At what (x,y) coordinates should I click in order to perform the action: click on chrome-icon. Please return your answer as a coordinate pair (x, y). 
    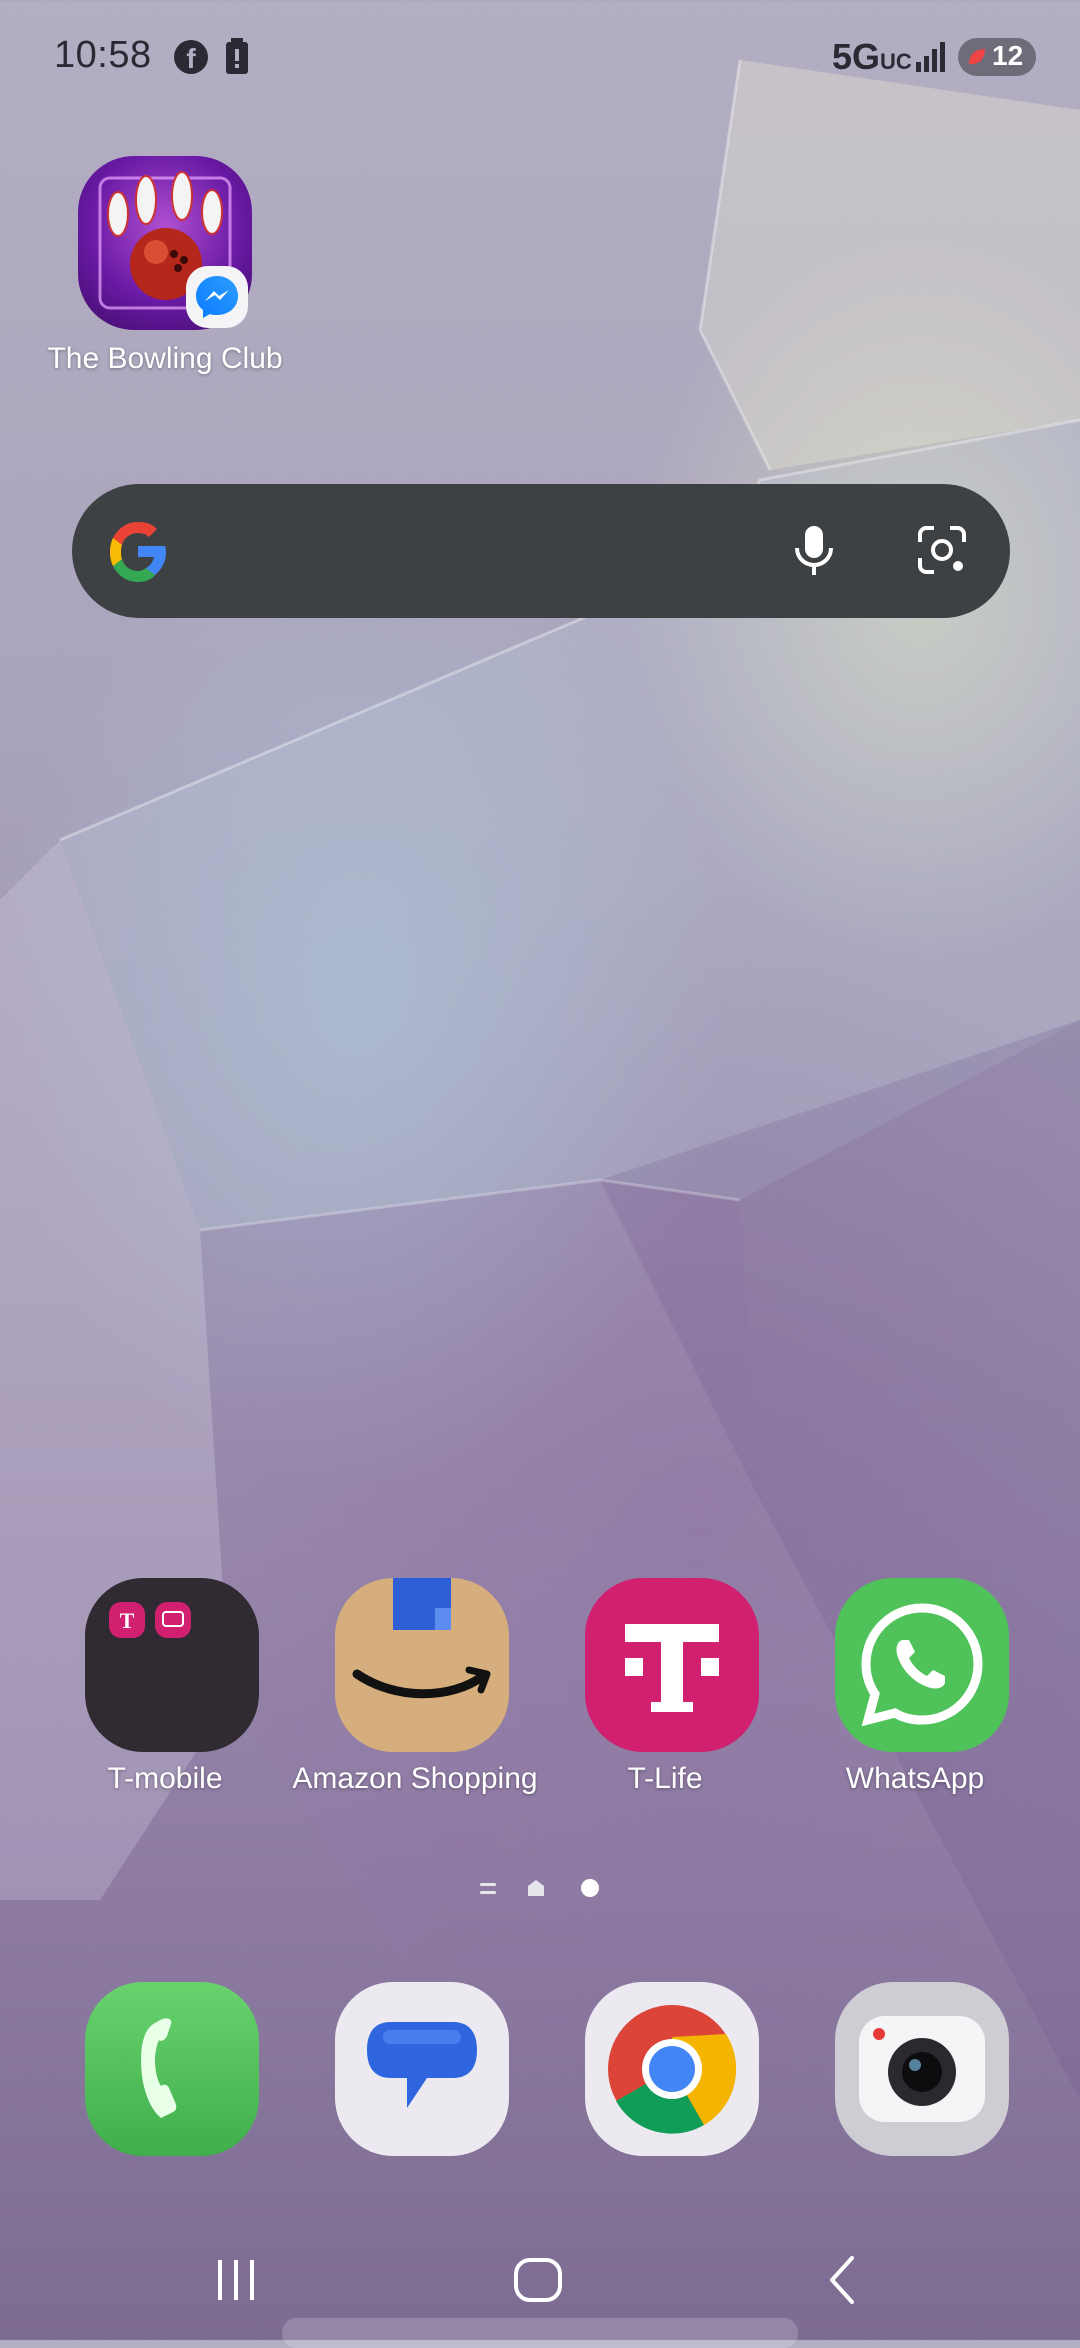
    Looking at the image, I should click on (672, 2069).